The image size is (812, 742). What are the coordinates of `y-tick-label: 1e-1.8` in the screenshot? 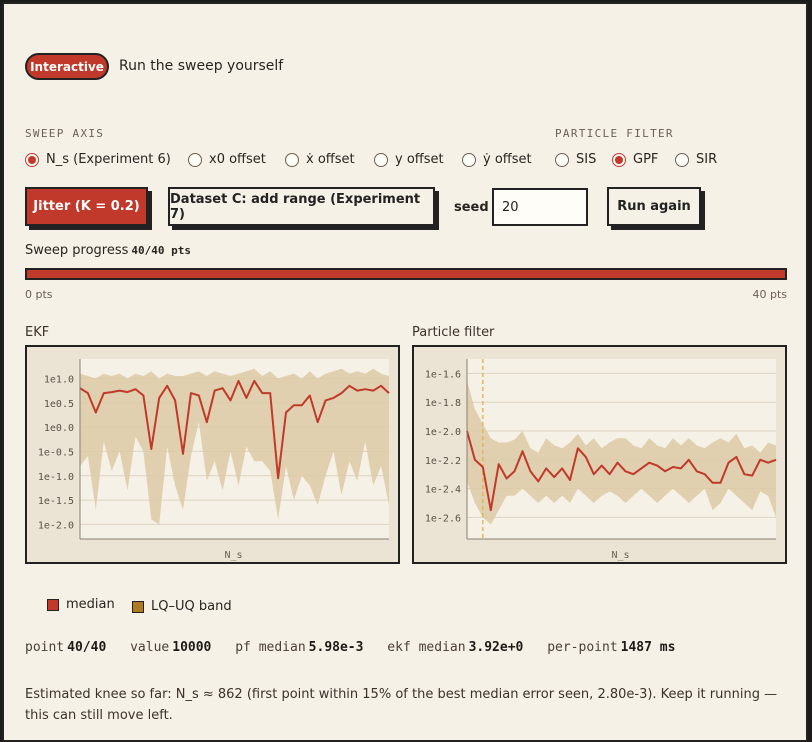 It's located at (443, 403).